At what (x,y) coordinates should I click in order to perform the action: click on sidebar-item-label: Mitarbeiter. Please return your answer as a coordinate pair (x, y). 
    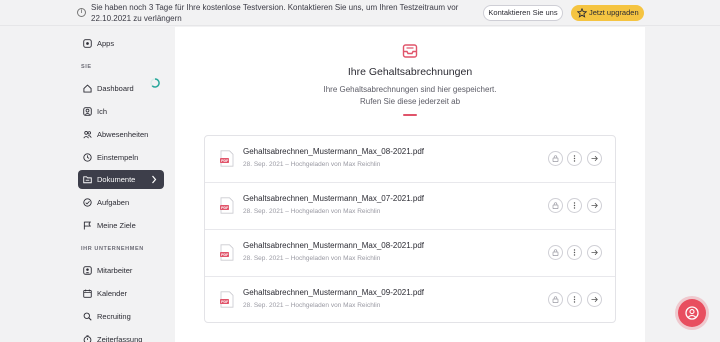
    Looking at the image, I should click on (115, 270).